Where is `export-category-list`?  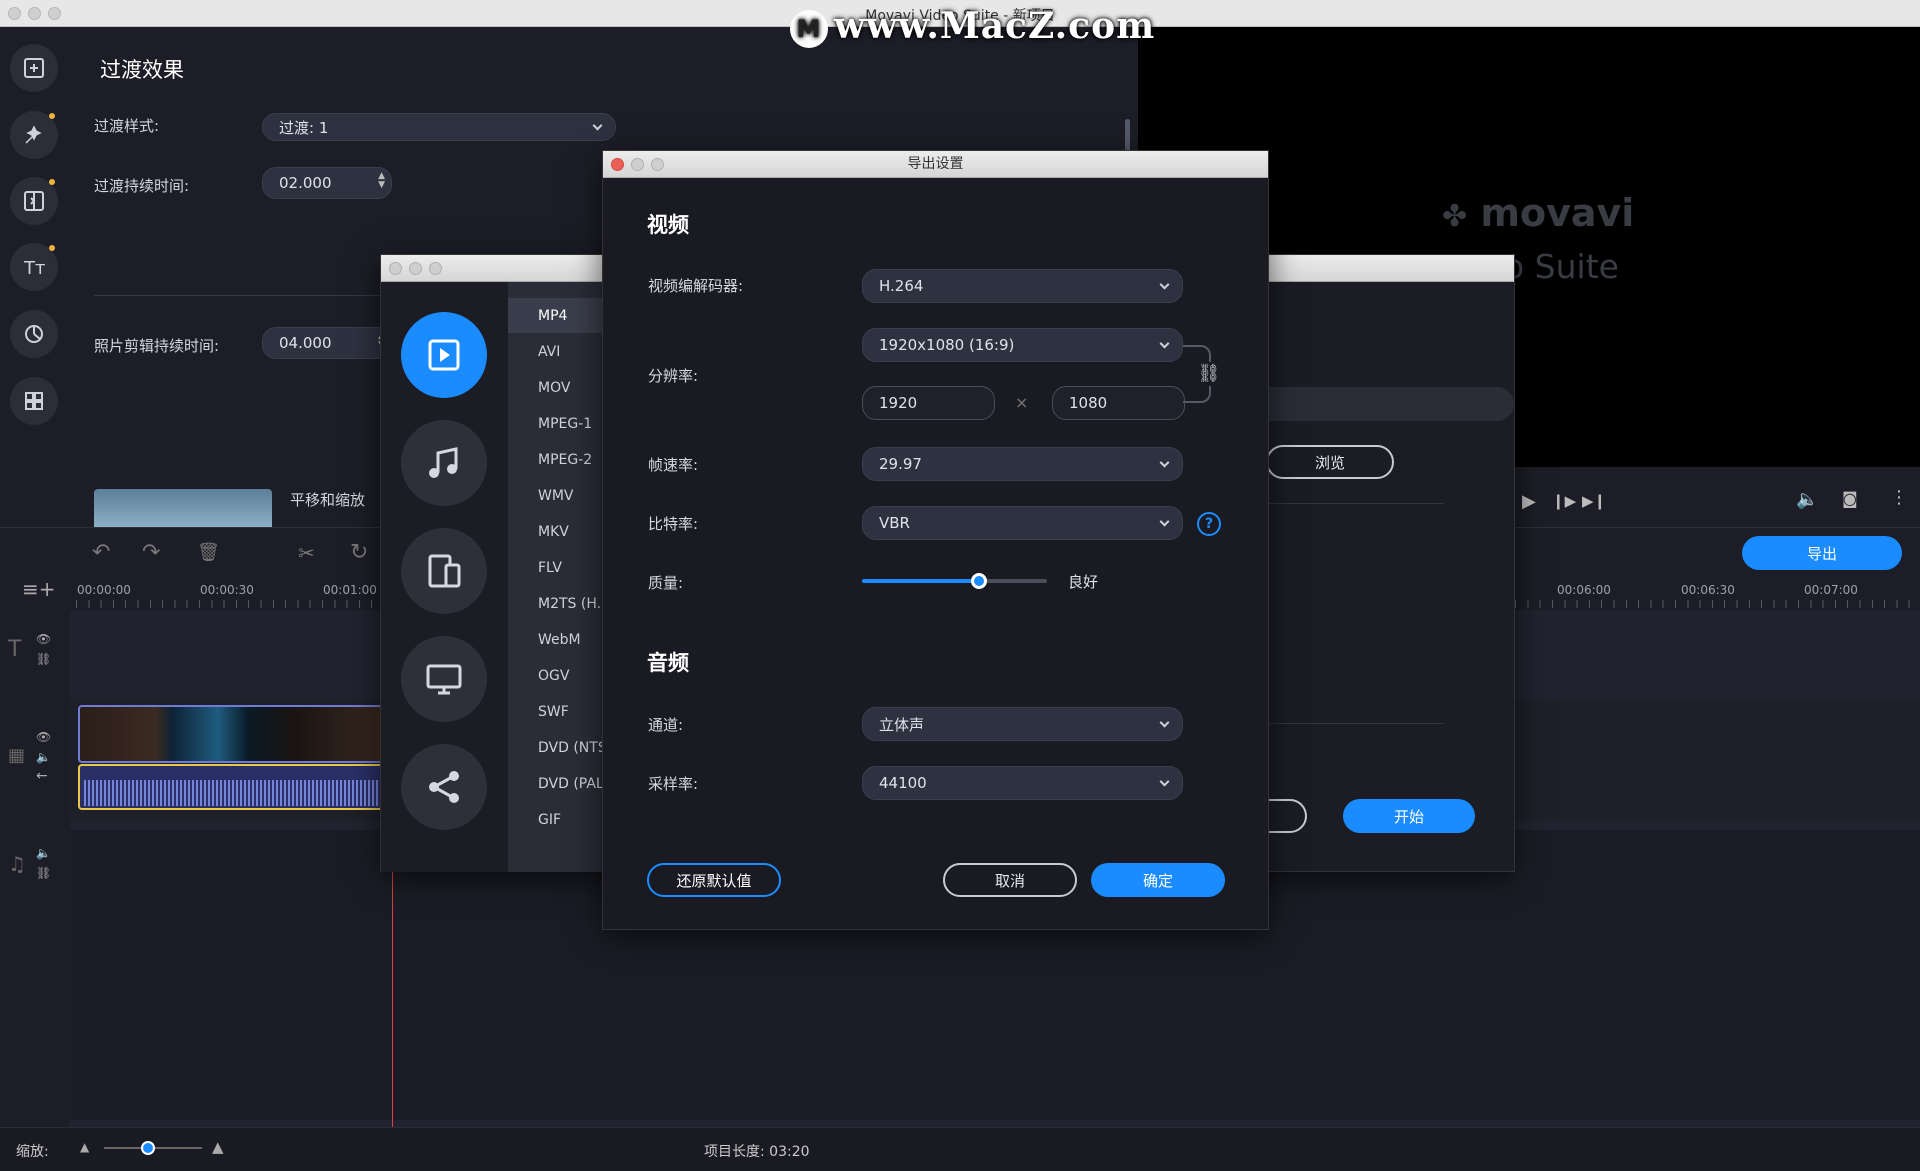
export-category-list is located at coordinates (444, 577).